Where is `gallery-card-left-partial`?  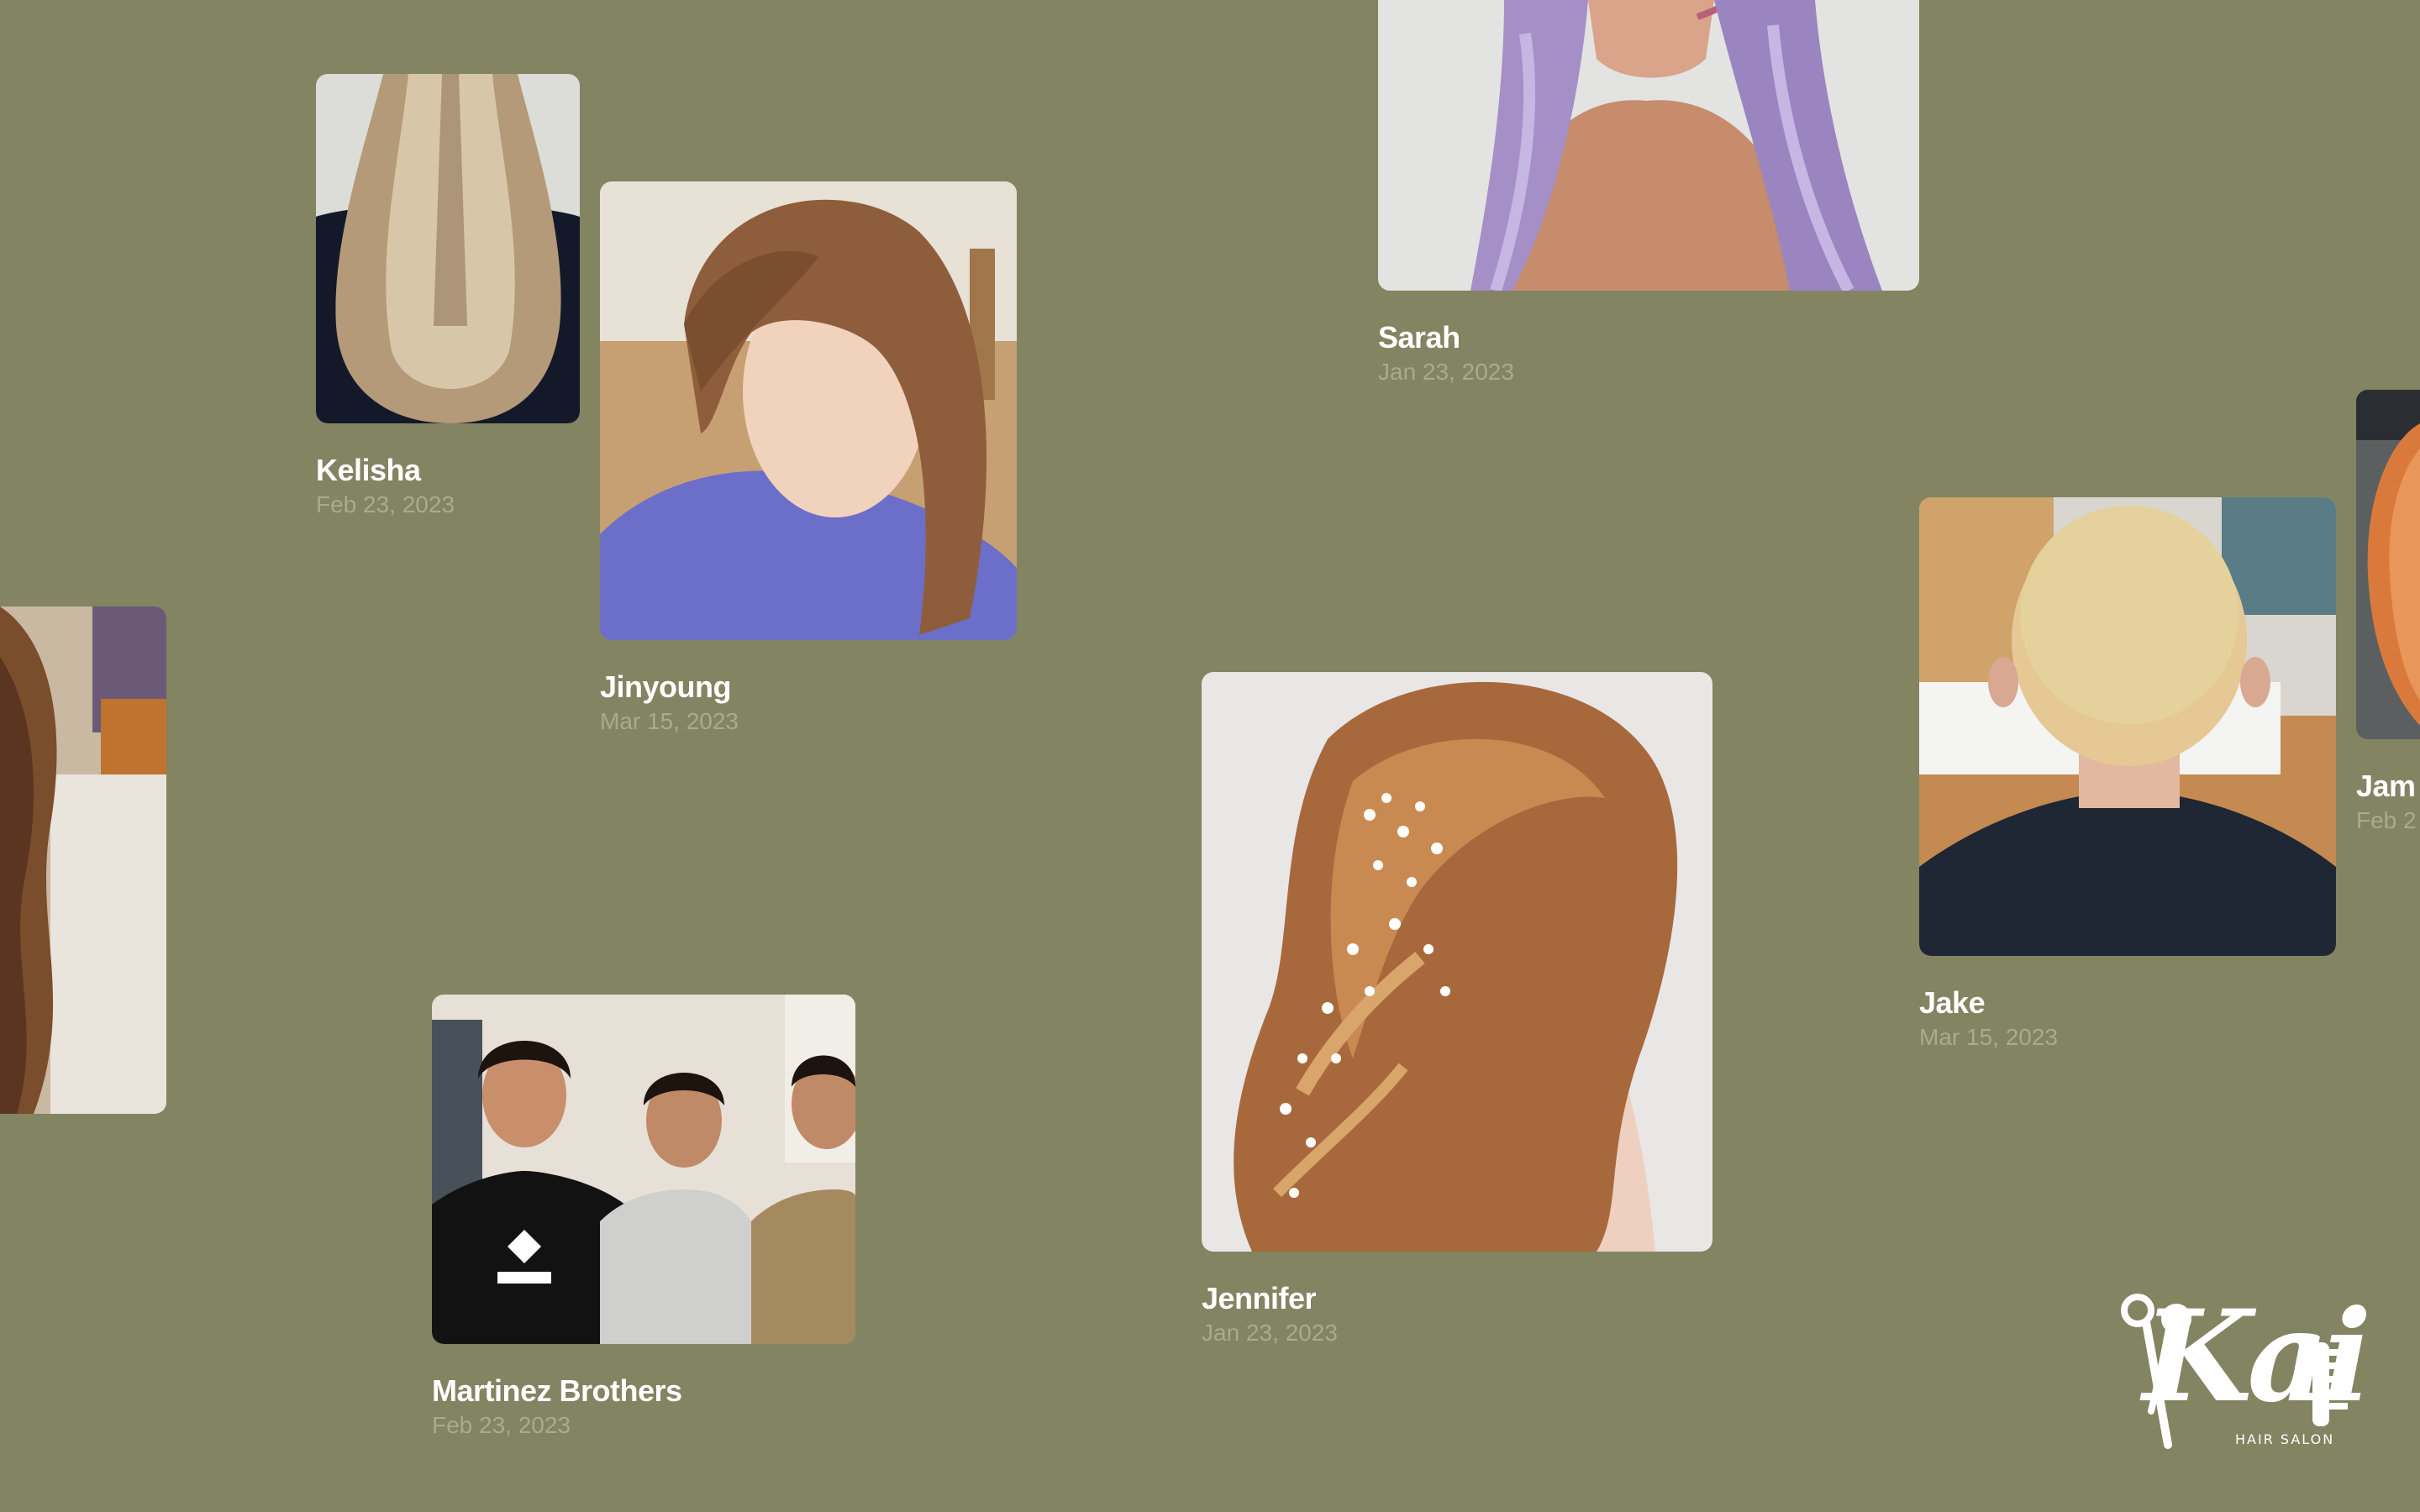
gallery-card-left-partial is located at coordinates (83, 860).